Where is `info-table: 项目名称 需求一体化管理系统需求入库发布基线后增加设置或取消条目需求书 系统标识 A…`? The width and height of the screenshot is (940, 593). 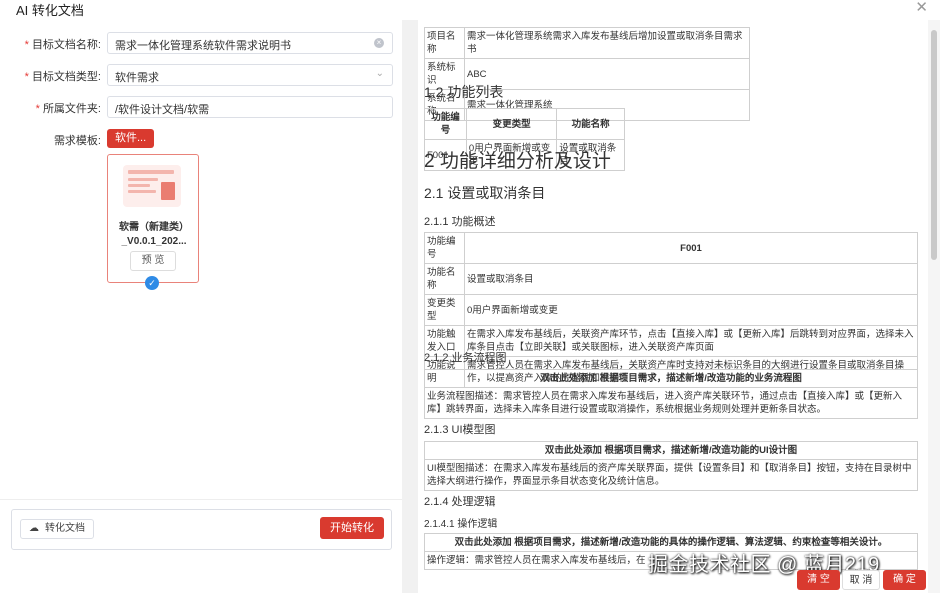
info-table: 项目名称 需求一体化管理系统需求入库发布基线后增加设置或取消条目需求书 系统标识 A… is located at coordinates (587, 74).